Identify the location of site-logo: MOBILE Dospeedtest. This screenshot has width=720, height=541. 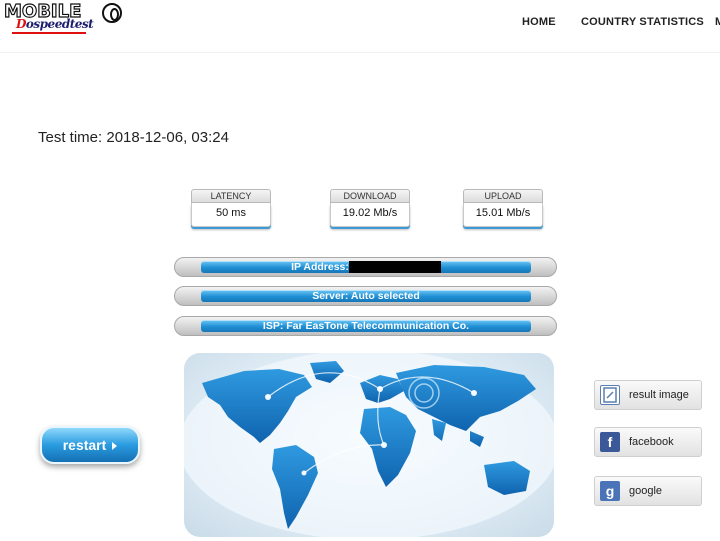
(64, 17).